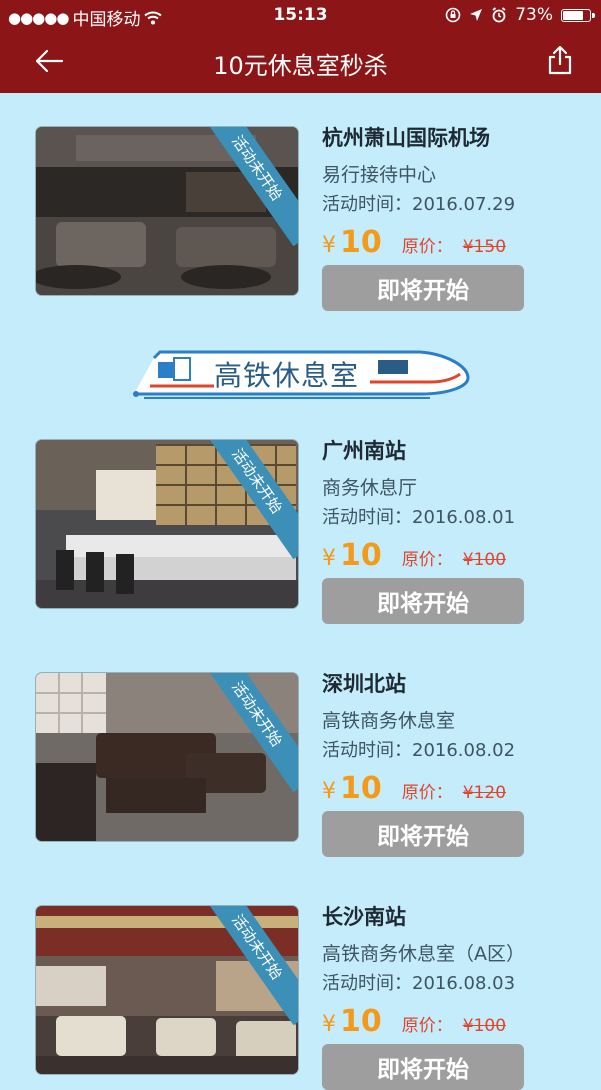 The width and height of the screenshot is (601, 1090). I want to click on lounge-name: 深圳北站, so click(364, 684).